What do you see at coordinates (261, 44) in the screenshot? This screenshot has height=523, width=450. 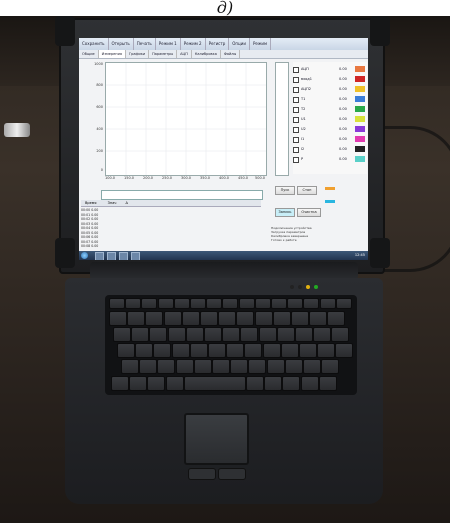 I see `toolbar-button: Режим` at bounding box center [261, 44].